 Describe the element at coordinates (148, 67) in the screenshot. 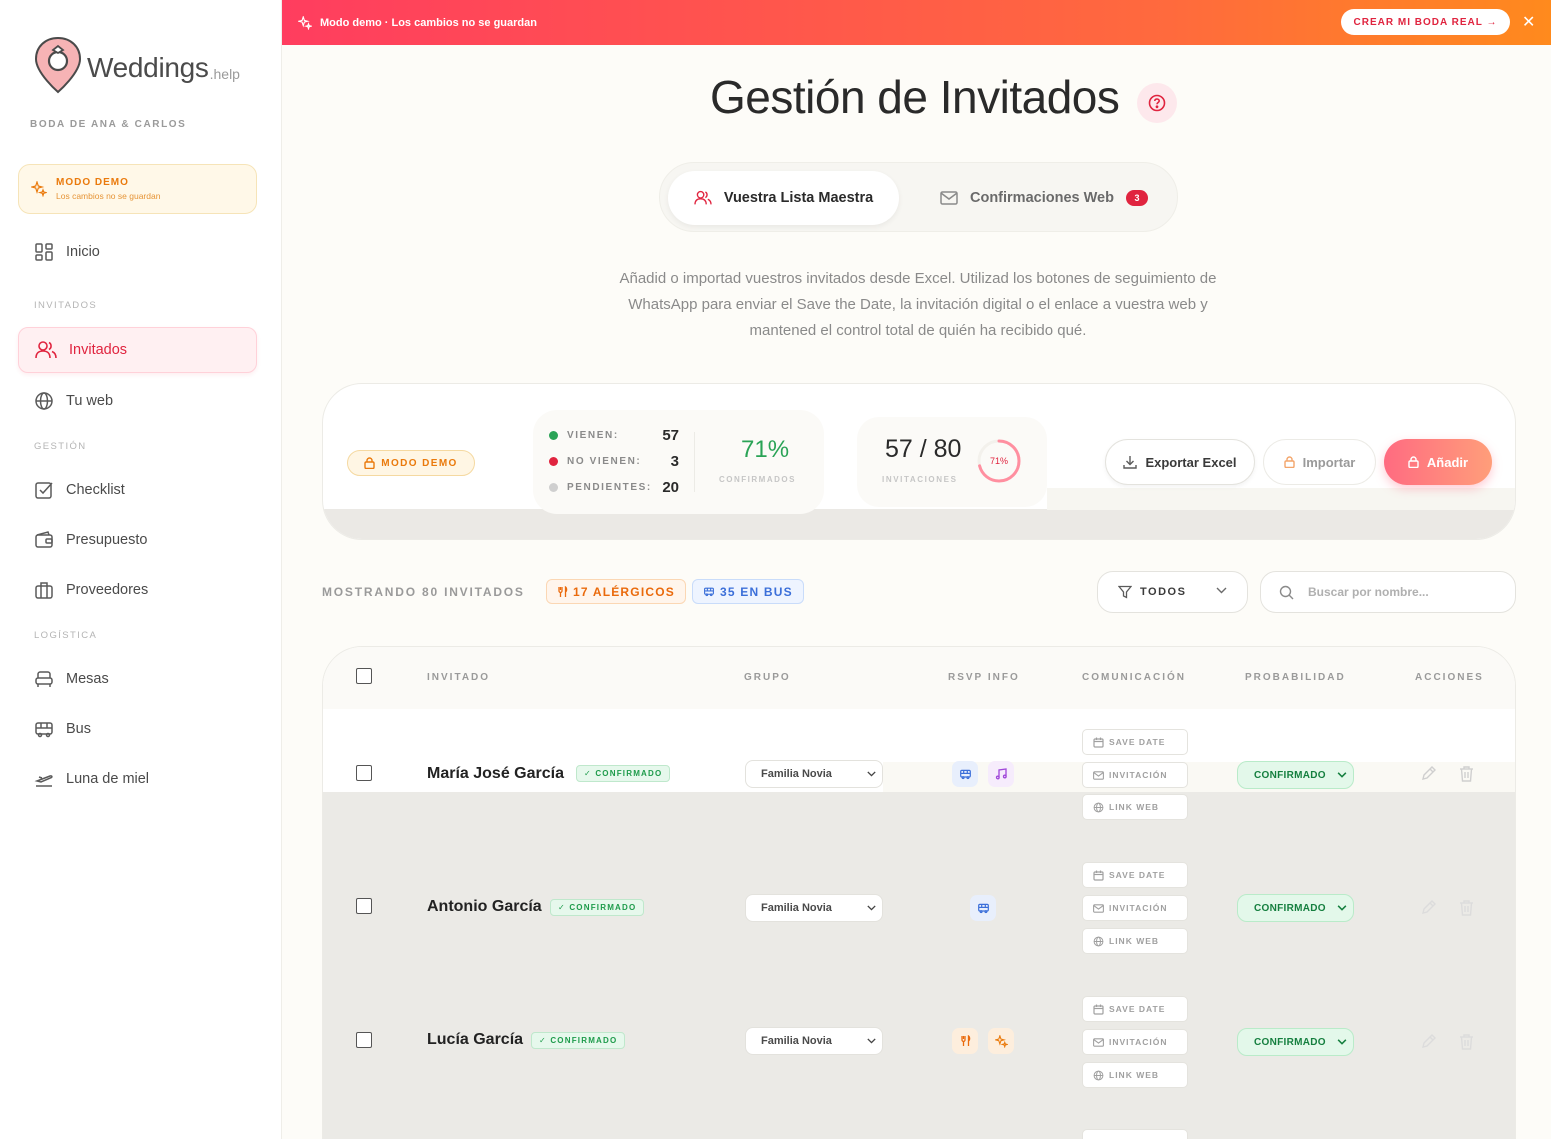

I see `brand-name: Weddings` at that location.